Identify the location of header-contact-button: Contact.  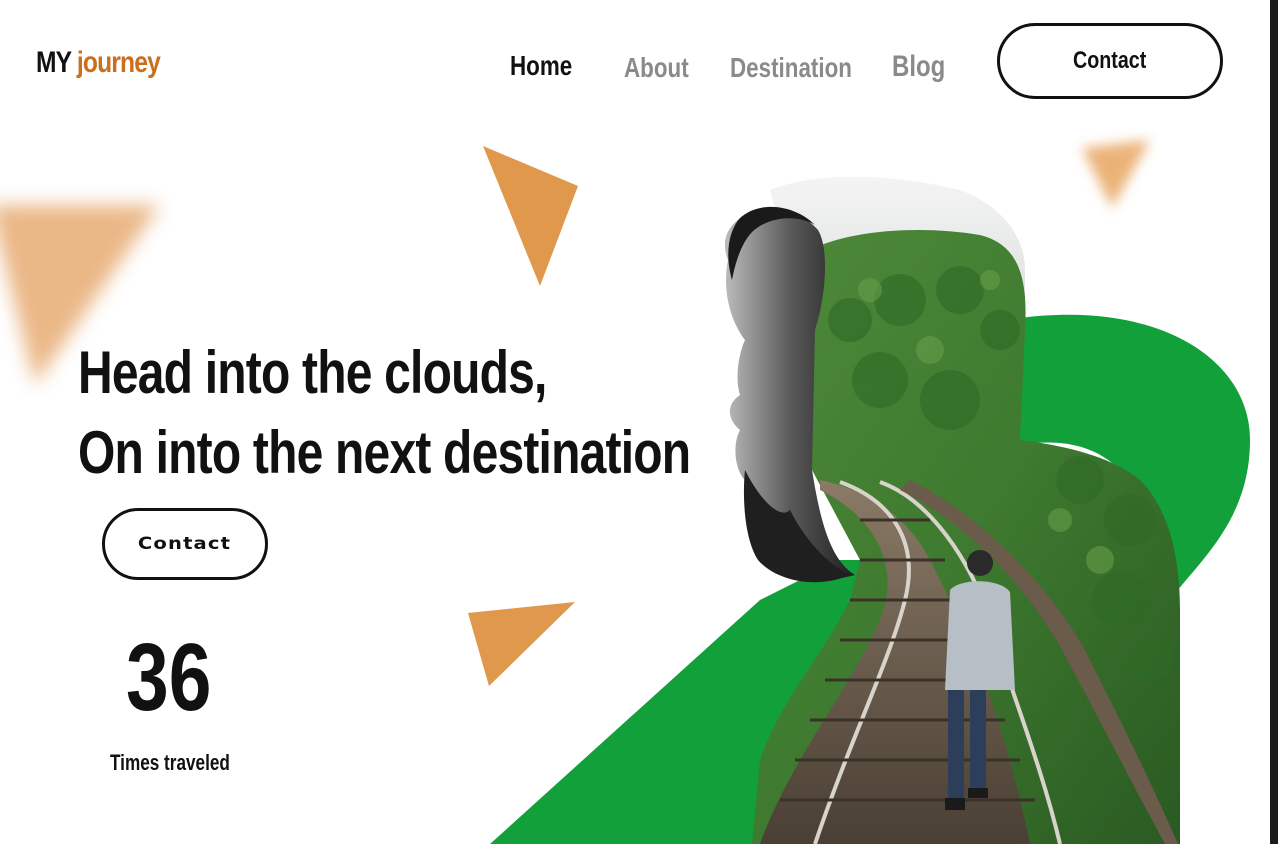
(1110, 61).